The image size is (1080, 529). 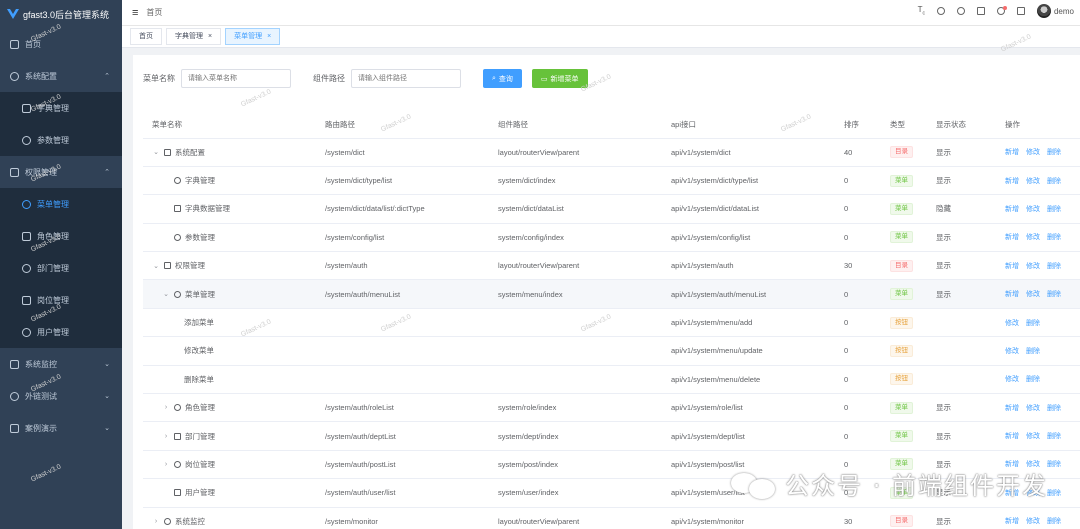 What do you see at coordinates (234, 464) in the screenshot?
I see `name-cell-wrap: › 岗位管理` at bounding box center [234, 464].